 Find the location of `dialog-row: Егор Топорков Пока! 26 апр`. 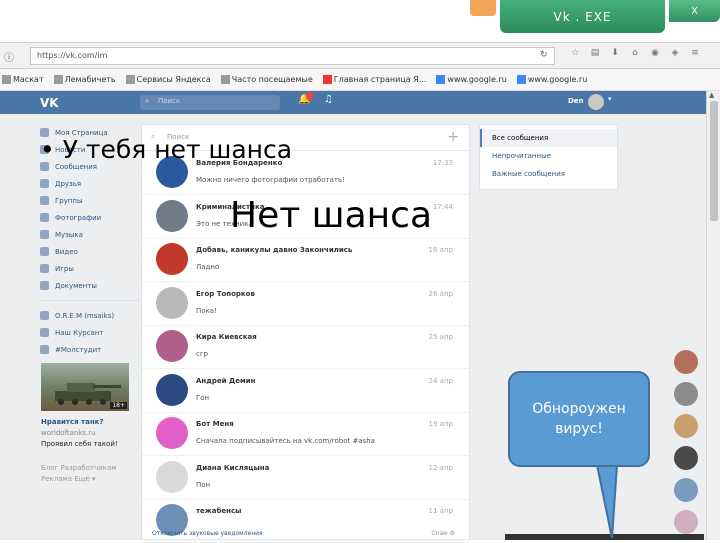

dialog-row: Егор Топорков Пока! 26 апр is located at coordinates (305, 304).